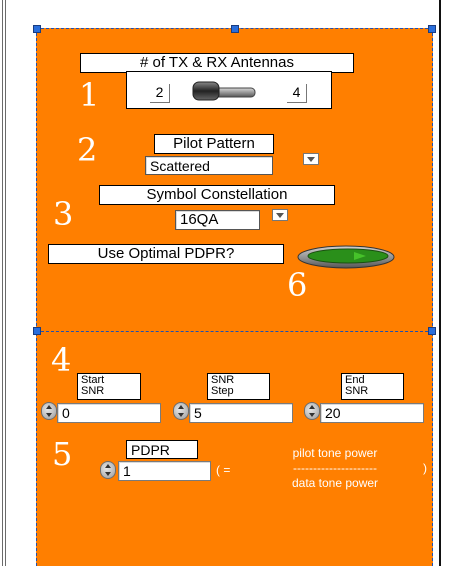 Image resolution: width=449 pixels, height=566 pixels. What do you see at coordinates (372, 413) in the screenshot?
I see `end-snr-input: 20` at bounding box center [372, 413].